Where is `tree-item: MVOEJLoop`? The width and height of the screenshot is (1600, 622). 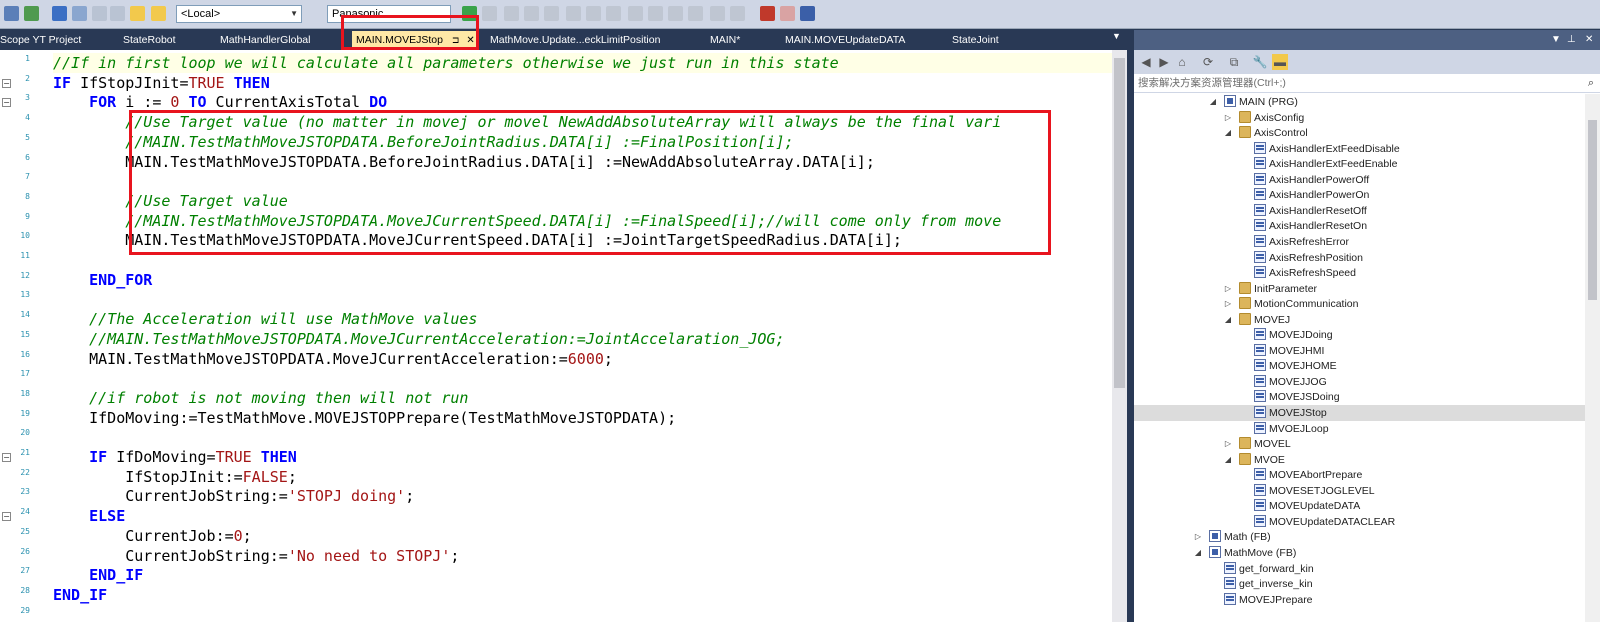 tree-item: MVOEJLoop is located at coordinates (1291, 429).